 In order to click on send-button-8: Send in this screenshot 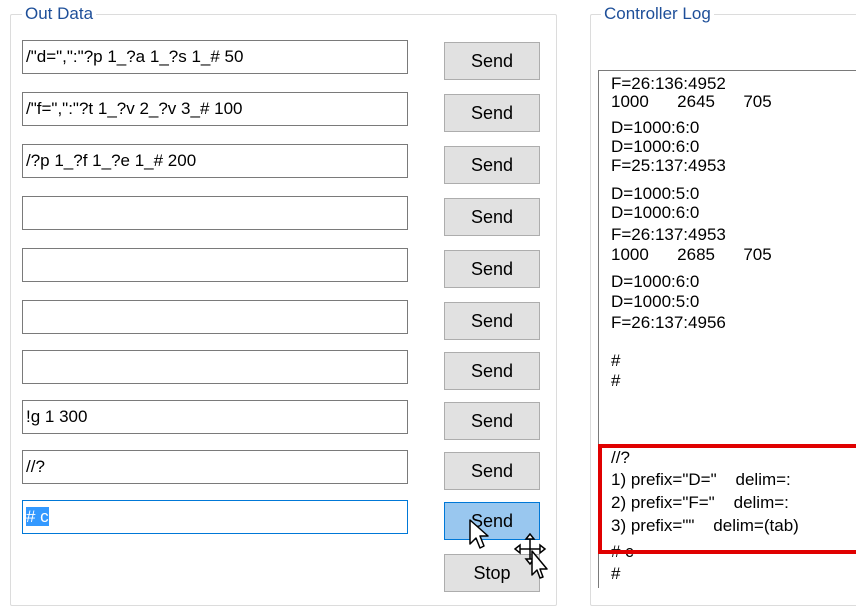, I will do `click(492, 421)`.